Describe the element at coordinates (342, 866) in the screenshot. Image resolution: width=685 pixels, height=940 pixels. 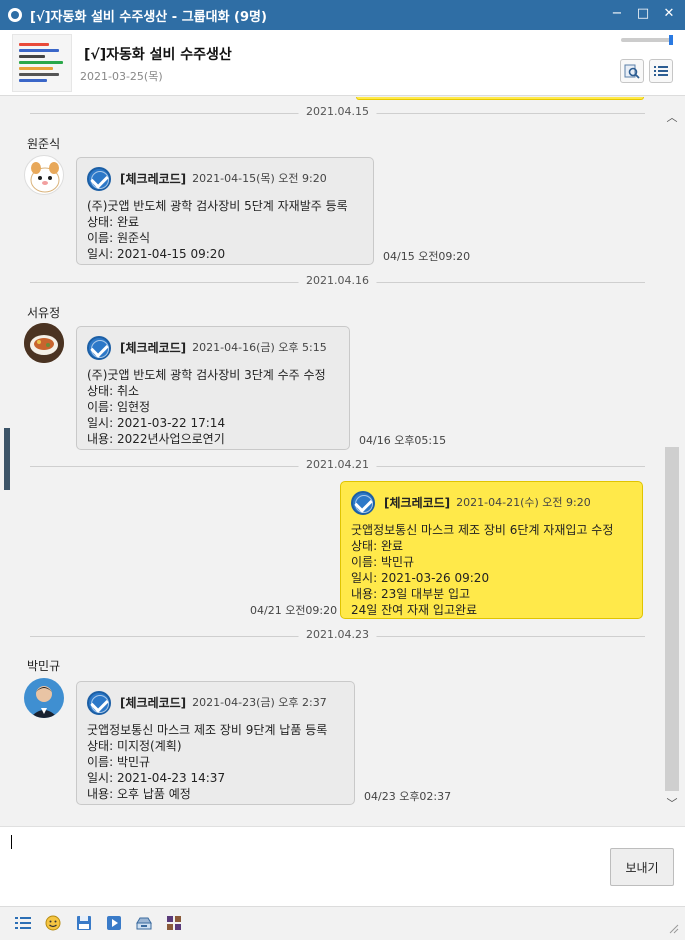
I see `message-input-area: 보내기` at that location.